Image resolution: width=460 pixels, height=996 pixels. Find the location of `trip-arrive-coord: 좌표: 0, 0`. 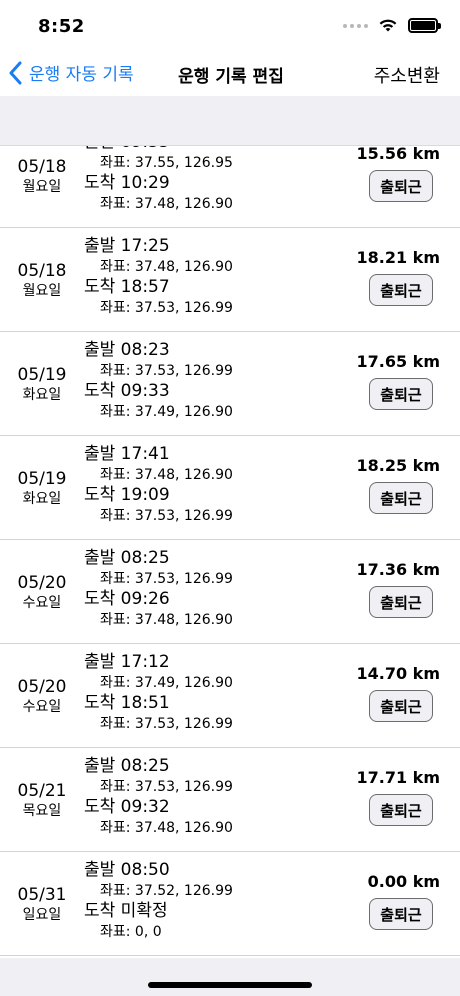

trip-arrive-coord: 좌표: 0, 0 is located at coordinates (131, 932).